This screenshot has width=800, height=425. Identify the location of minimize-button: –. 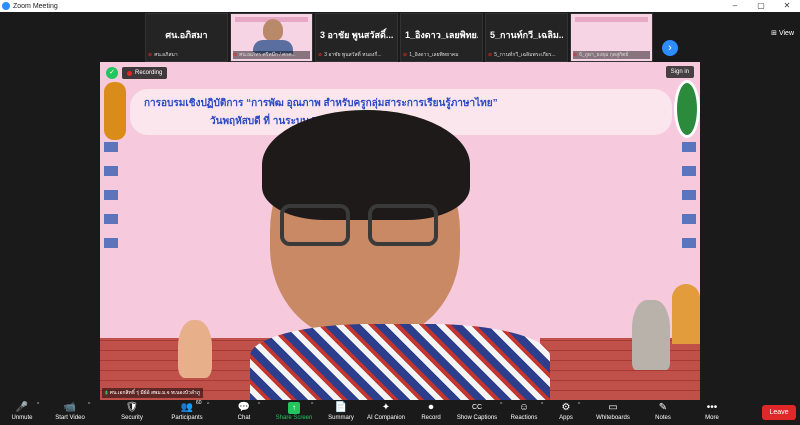
(735, 6).